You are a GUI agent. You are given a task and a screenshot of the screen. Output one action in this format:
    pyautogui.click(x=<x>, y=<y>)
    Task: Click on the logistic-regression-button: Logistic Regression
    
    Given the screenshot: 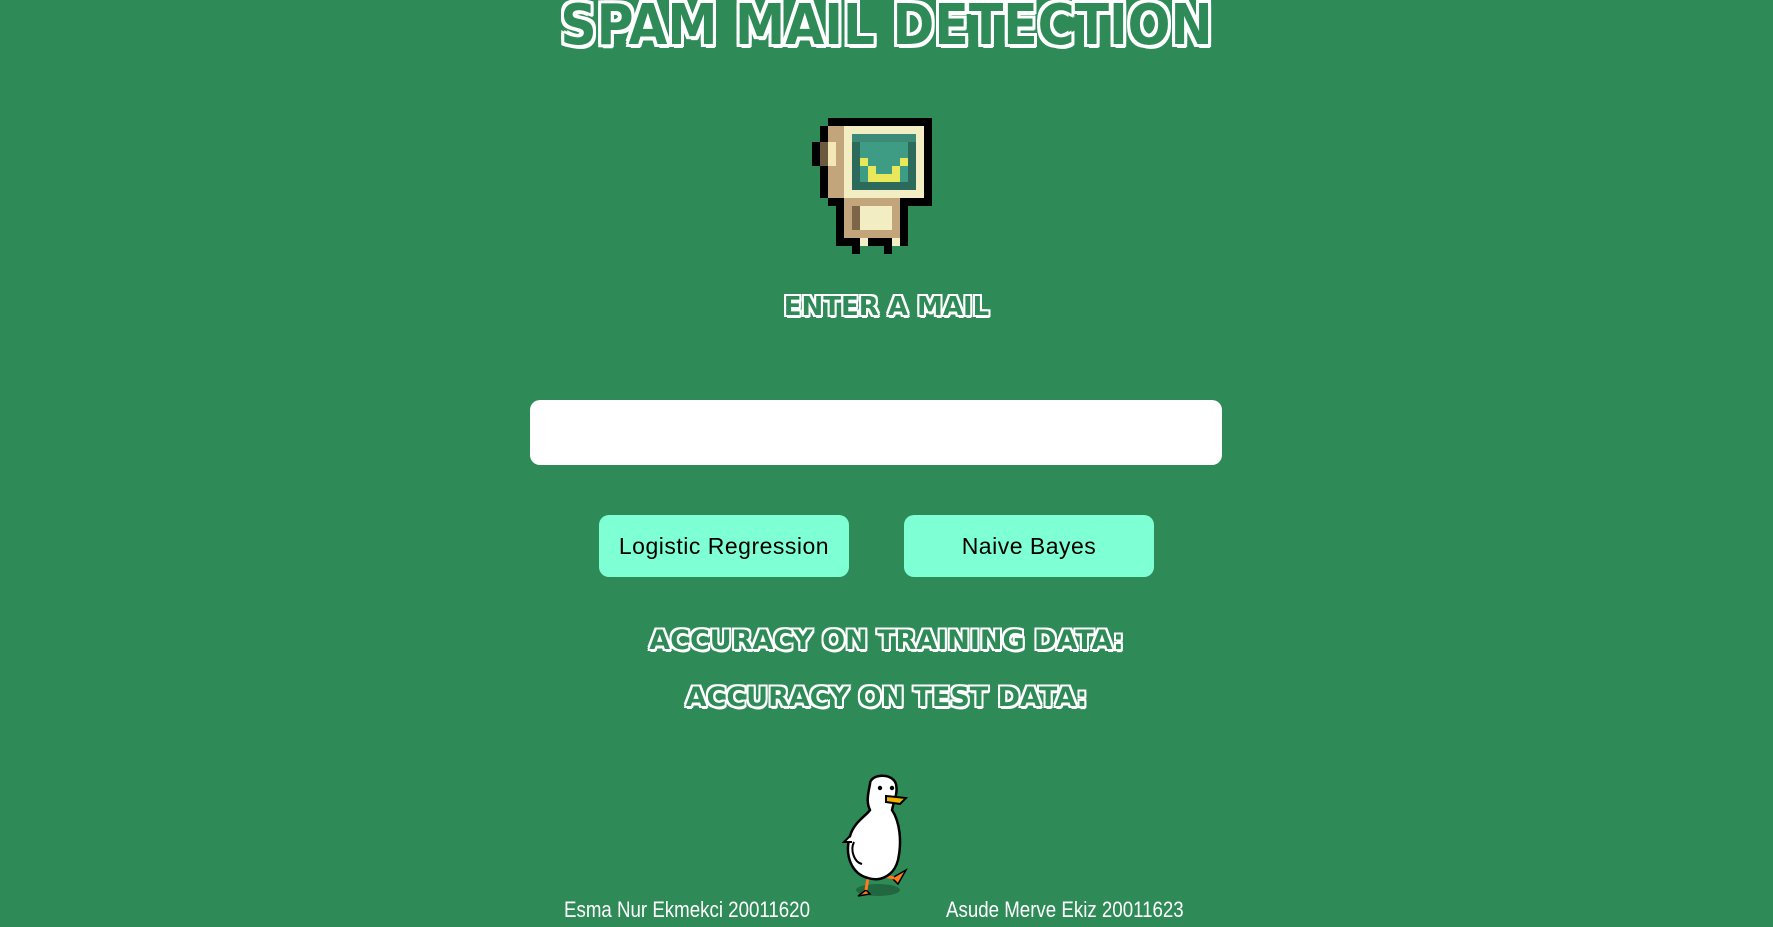 What is the action you would take?
    pyautogui.click(x=724, y=546)
    